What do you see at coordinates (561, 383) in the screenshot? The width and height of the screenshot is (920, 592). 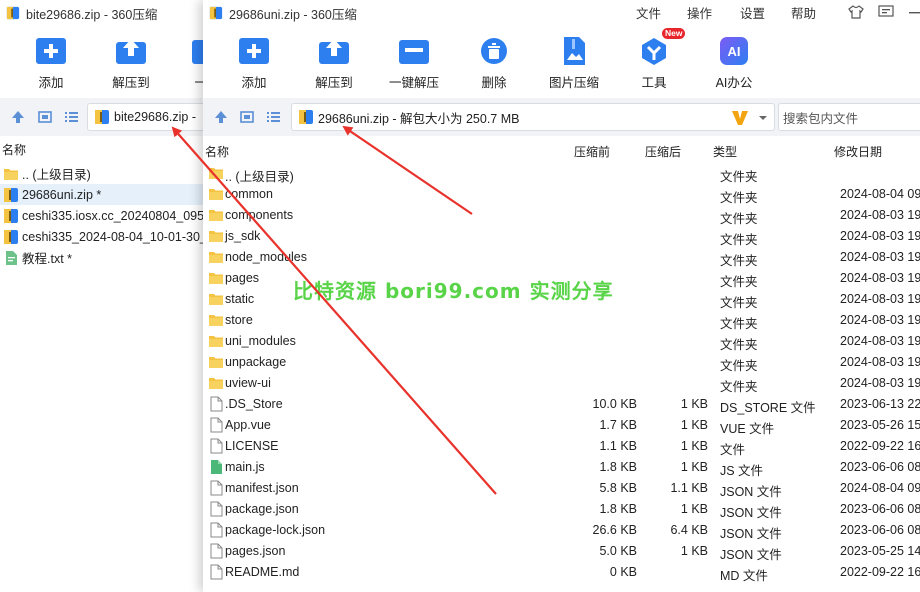 I see `file-row: uview-ui 文件夹 2024-08-03 19` at bounding box center [561, 383].